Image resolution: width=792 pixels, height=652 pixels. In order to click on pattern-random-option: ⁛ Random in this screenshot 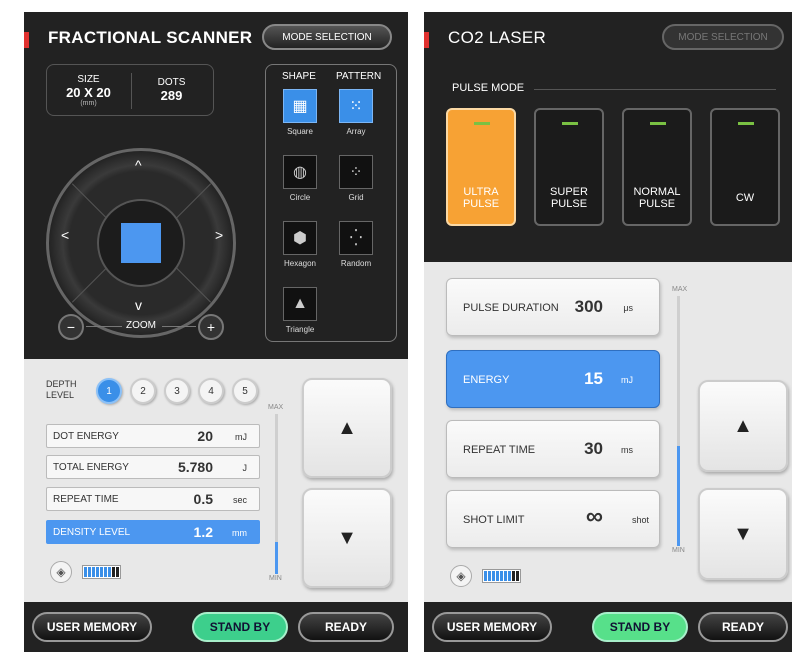, I will do `click(356, 244)`.